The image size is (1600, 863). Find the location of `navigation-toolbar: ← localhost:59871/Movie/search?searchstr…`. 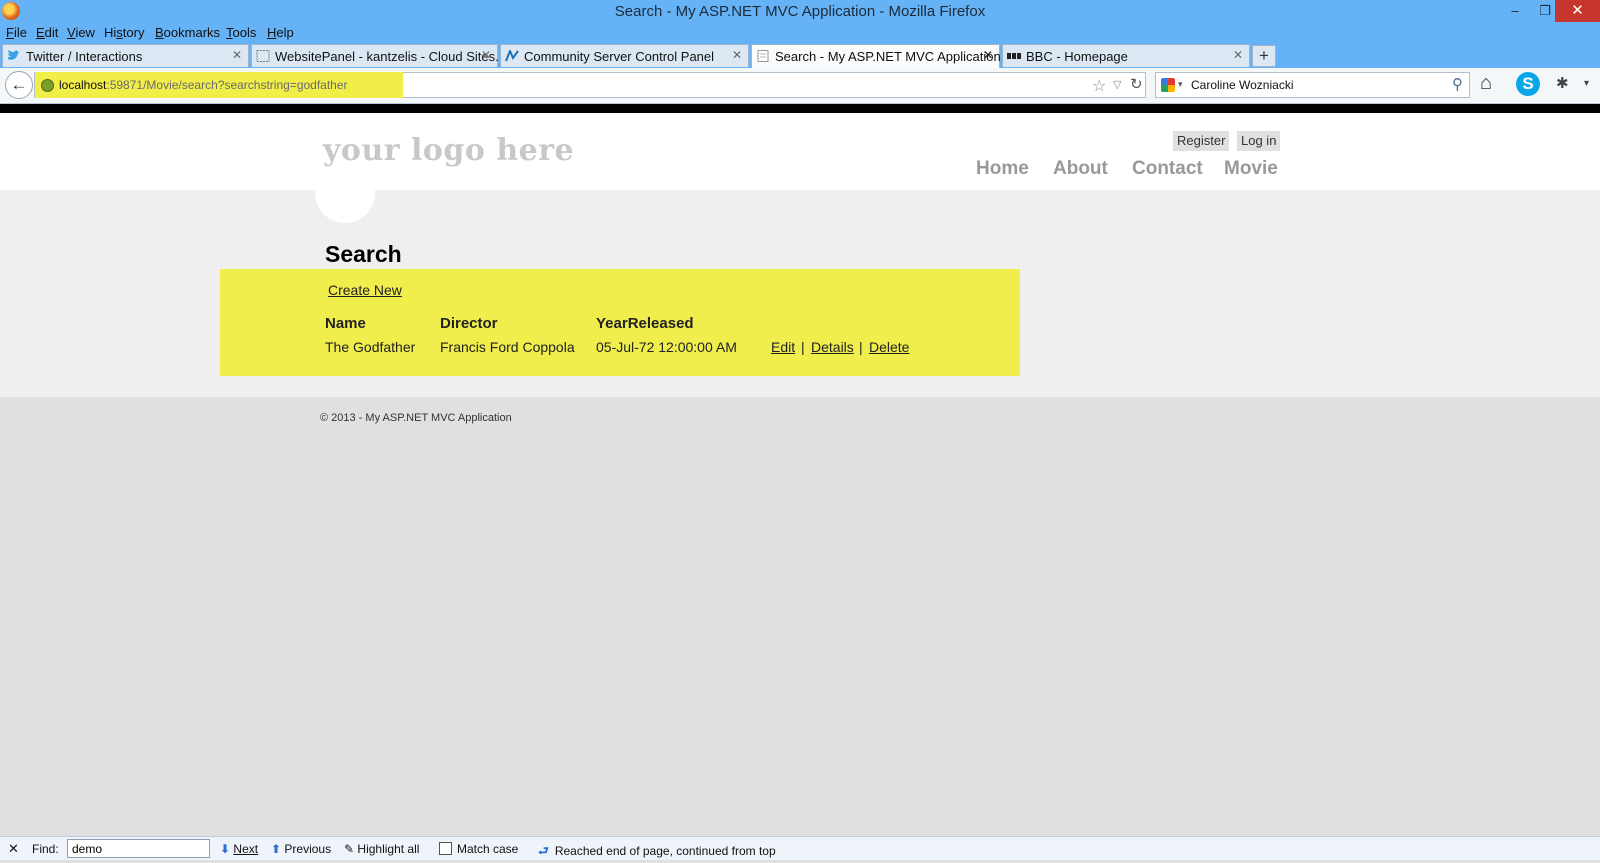

navigation-toolbar: ← localhost:59871/Movie/search?searchstr… is located at coordinates (800, 86).